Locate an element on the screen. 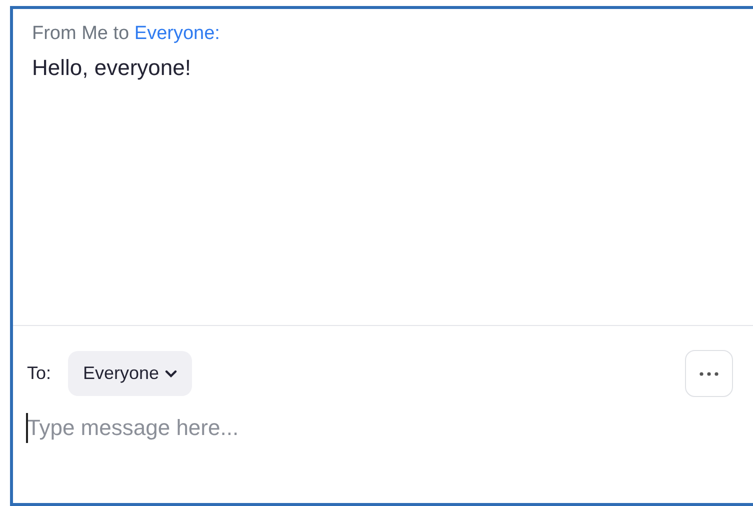 The image size is (753, 506). sender-label: From Me to is located at coordinates (81, 33).